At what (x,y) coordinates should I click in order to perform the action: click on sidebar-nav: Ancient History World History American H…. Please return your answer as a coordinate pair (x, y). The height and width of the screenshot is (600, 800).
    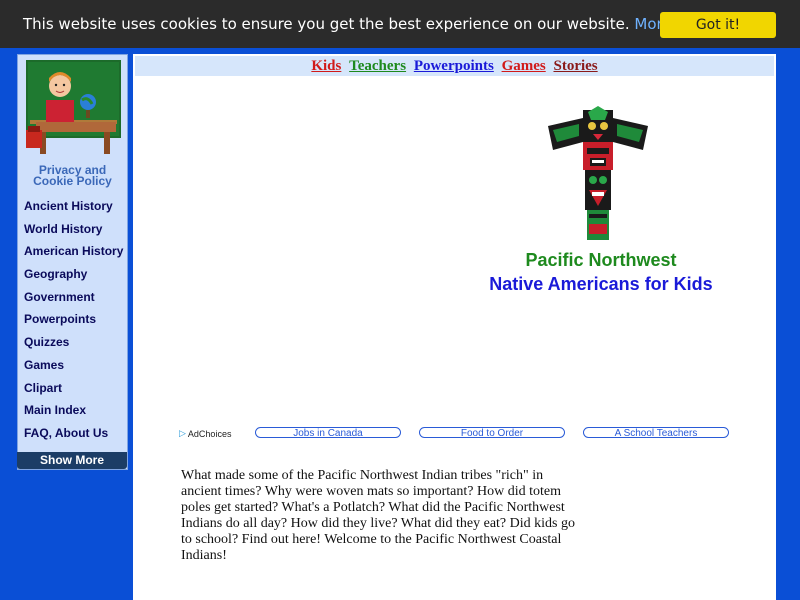
    Looking at the image, I should click on (73, 322).